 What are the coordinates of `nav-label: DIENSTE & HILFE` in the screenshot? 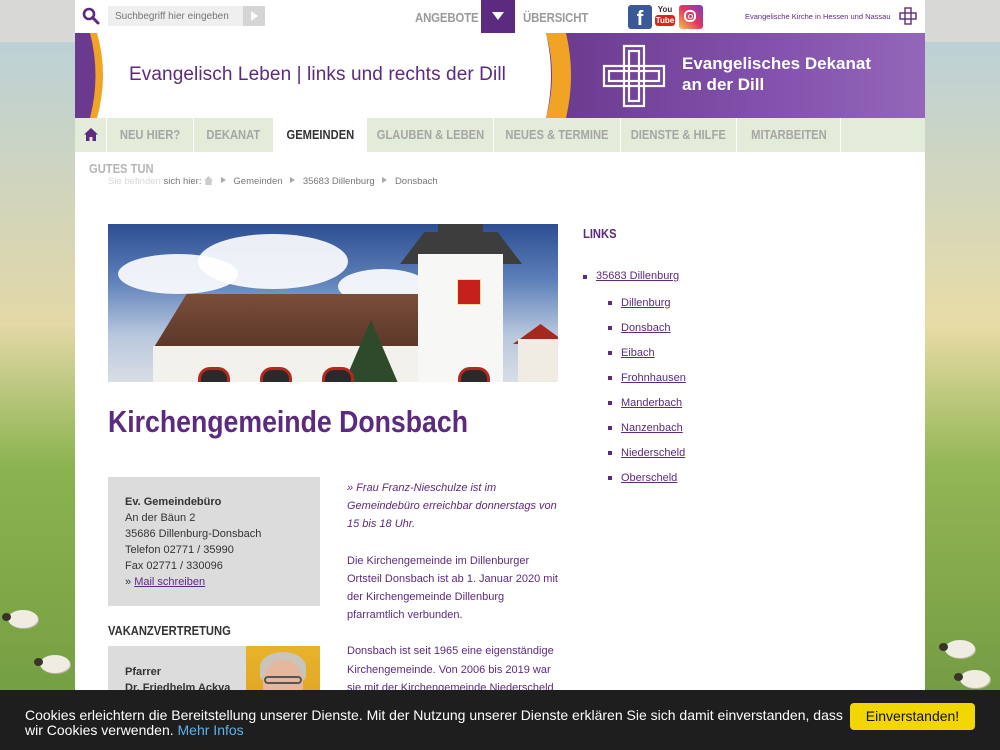 It's located at (678, 134).